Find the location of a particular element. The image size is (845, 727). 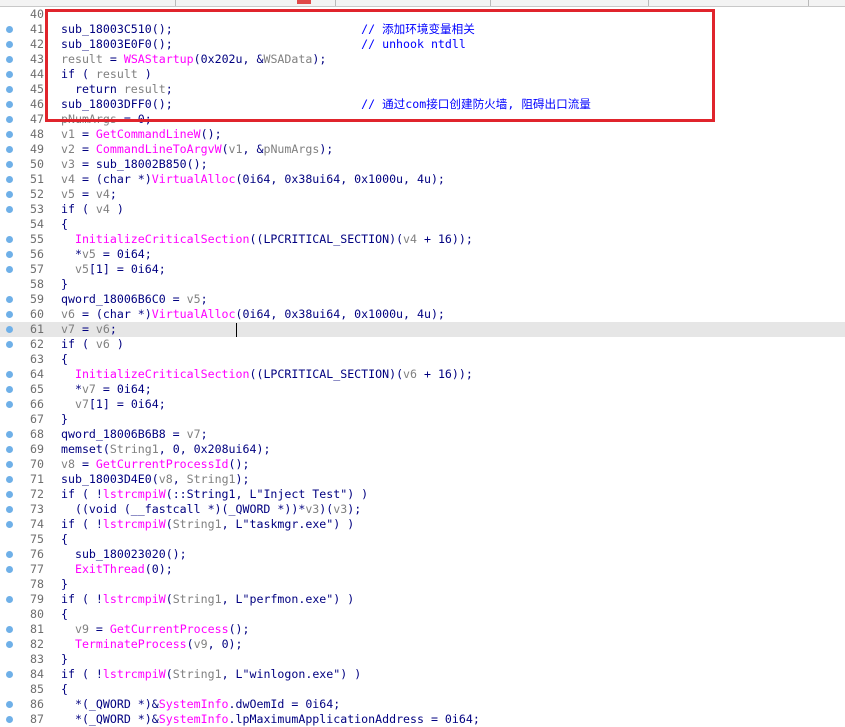

code-function: ExitThread is located at coordinates (109, 569).